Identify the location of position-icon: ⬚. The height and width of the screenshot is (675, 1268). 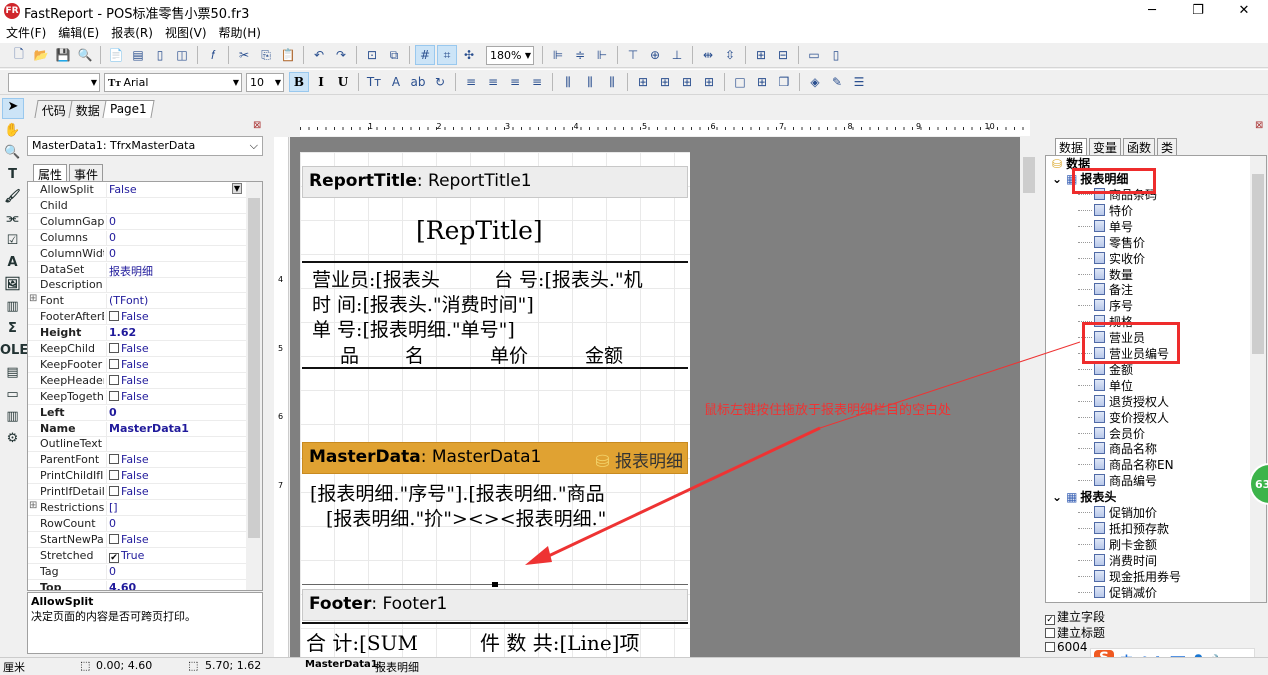
(85, 665).